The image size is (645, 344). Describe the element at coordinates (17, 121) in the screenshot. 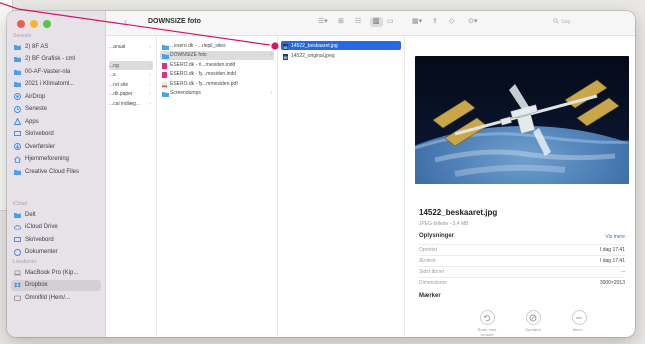

I see `apps-icon` at that location.